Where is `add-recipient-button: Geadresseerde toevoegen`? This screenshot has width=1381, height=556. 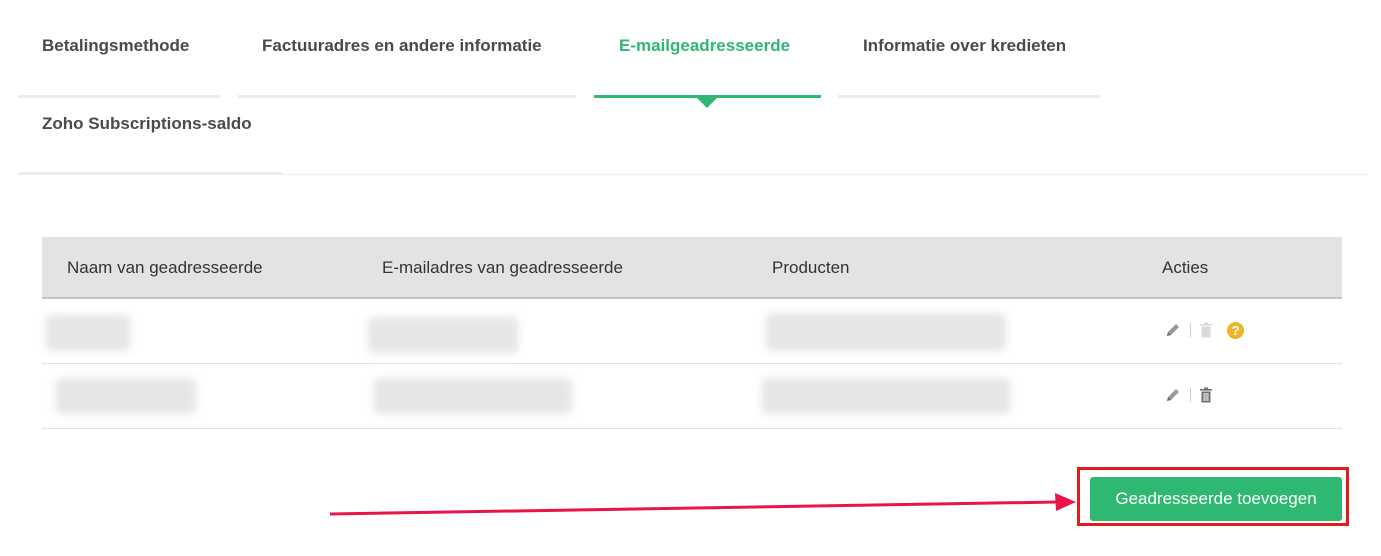 add-recipient-button: Geadresseerde toevoegen is located at coordinates (1216, 499).